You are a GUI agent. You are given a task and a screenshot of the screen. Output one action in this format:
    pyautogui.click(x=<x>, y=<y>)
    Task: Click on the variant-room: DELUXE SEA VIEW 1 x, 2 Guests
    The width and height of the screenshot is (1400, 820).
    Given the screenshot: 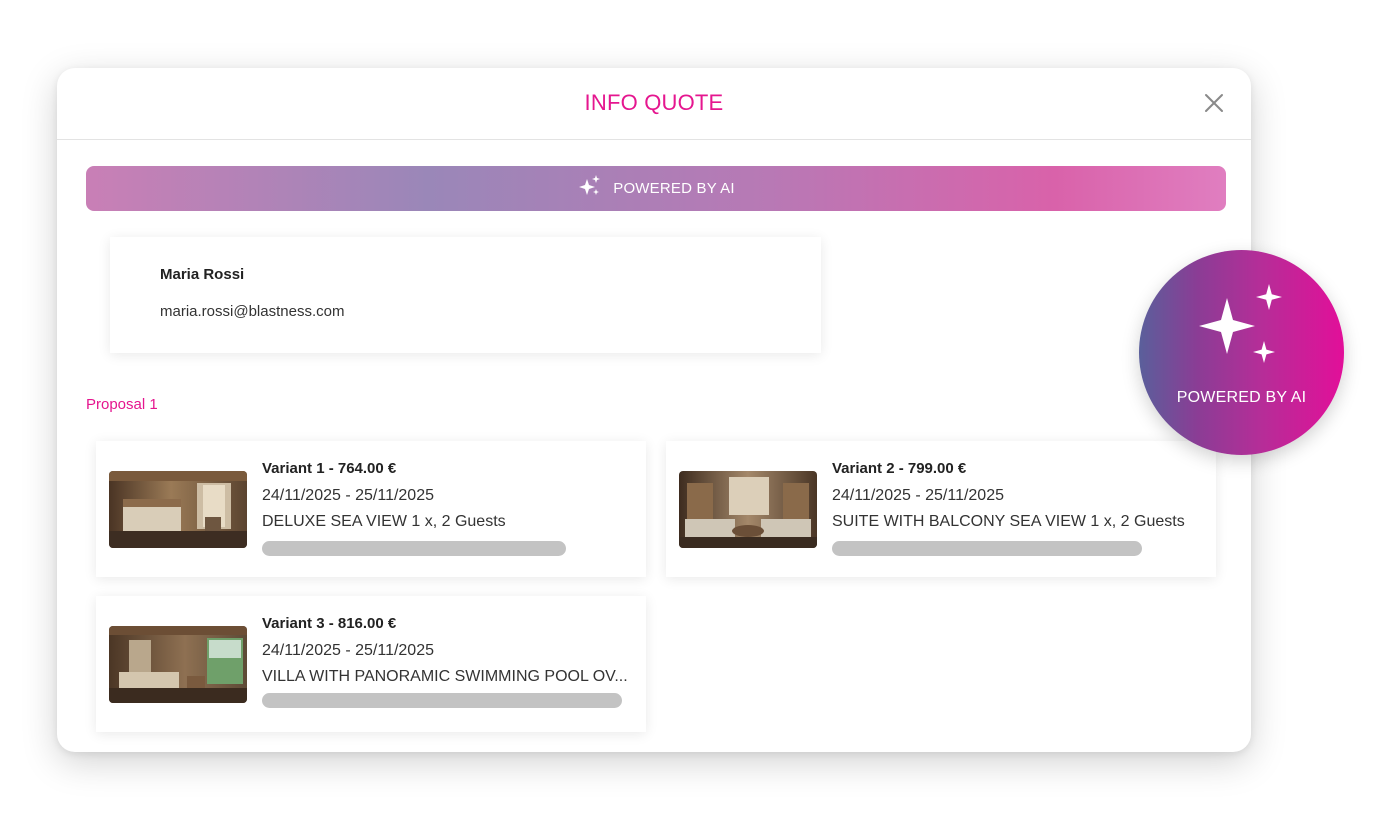 What is the action you would take?
    pyautogui.click(x=384, y=521)
    